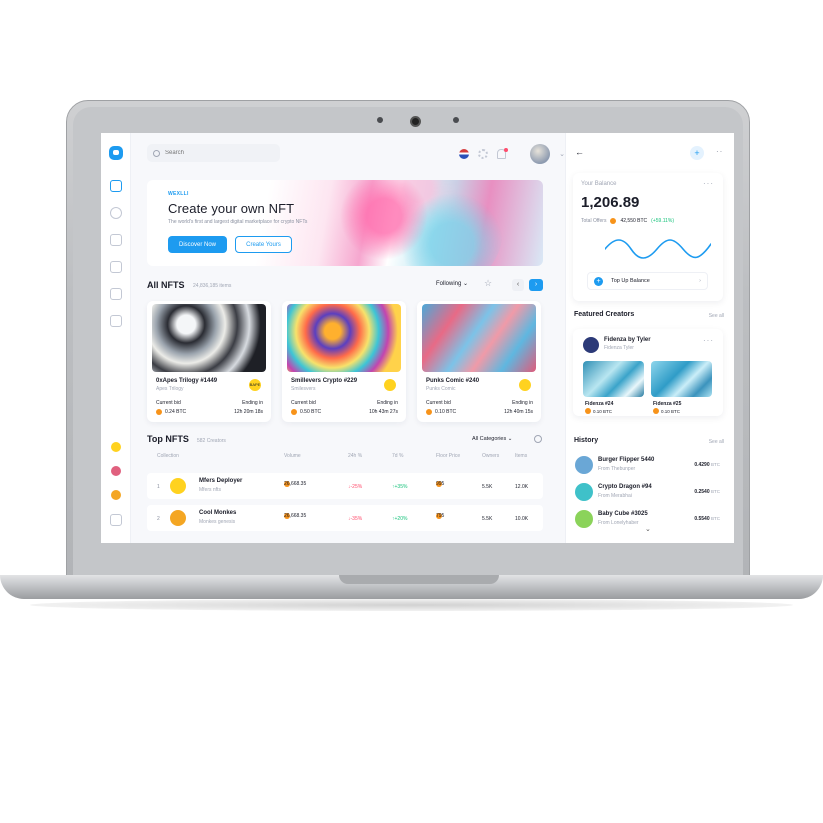  Describe the element at coordinates (418, 223) in the screenshot. I see `hero-artwork` at that location.